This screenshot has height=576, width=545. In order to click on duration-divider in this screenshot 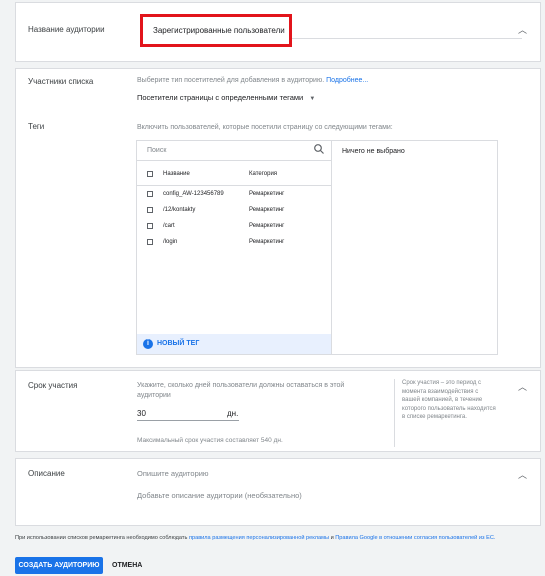, I will do `click(394, 413)`.